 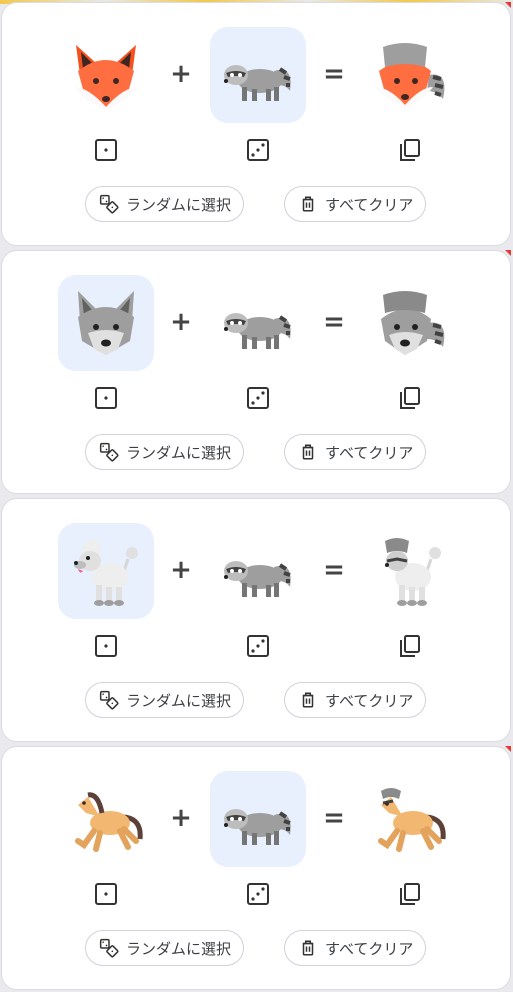 I want to click on poodle-emoji, so click(x=106, y=573).